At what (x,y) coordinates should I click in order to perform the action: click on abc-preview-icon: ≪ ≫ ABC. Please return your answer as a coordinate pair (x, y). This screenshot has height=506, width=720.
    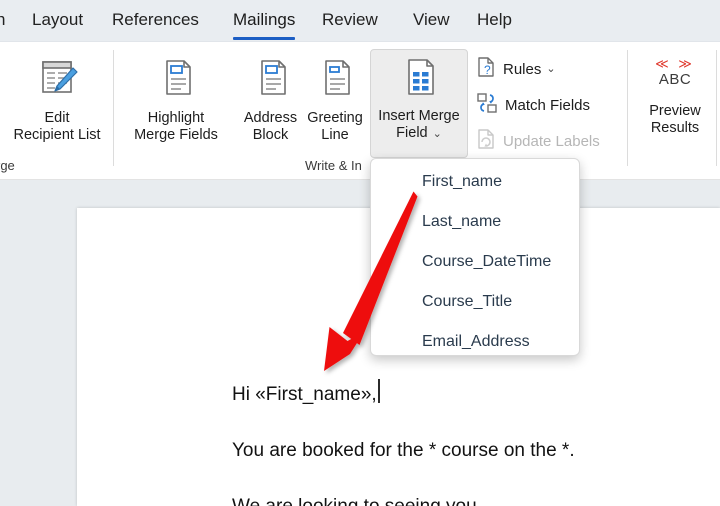
    Looking at the image, I should click on (675, 72).